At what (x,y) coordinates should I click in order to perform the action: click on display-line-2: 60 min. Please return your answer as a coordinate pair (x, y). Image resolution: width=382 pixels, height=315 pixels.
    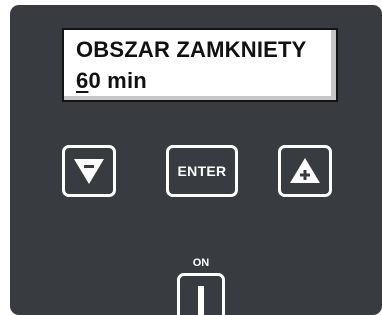
    Looking at the image, I should click on (111, 81).